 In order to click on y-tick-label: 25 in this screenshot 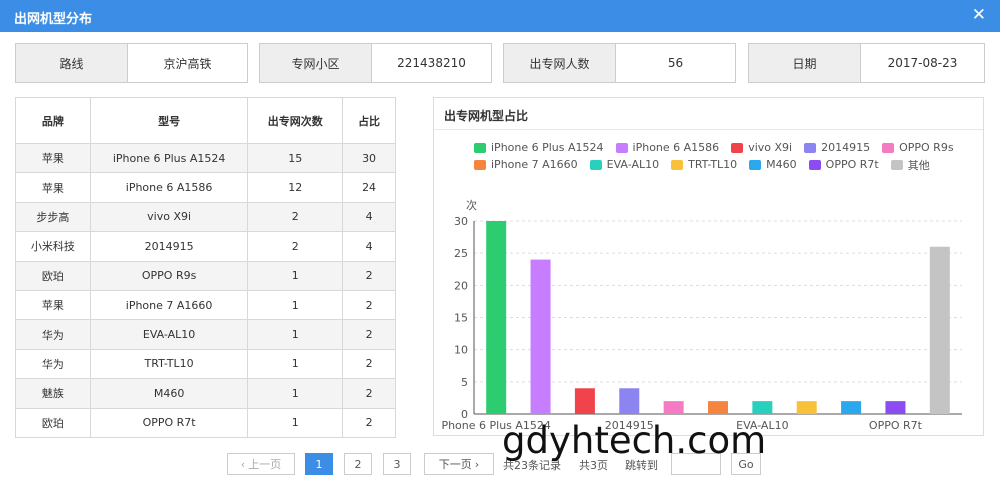, I will do `click(461, 253)`.